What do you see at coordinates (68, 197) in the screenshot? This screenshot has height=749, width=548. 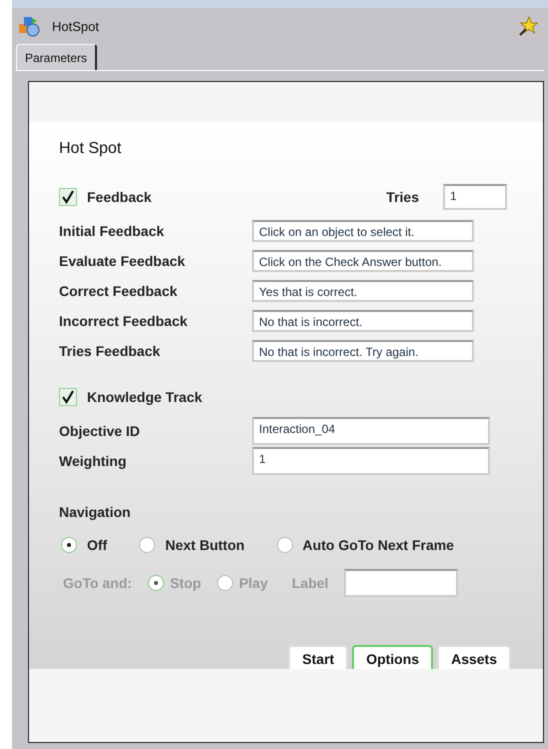 I see `feedback-checkbox` at bounding box center [68, 197].